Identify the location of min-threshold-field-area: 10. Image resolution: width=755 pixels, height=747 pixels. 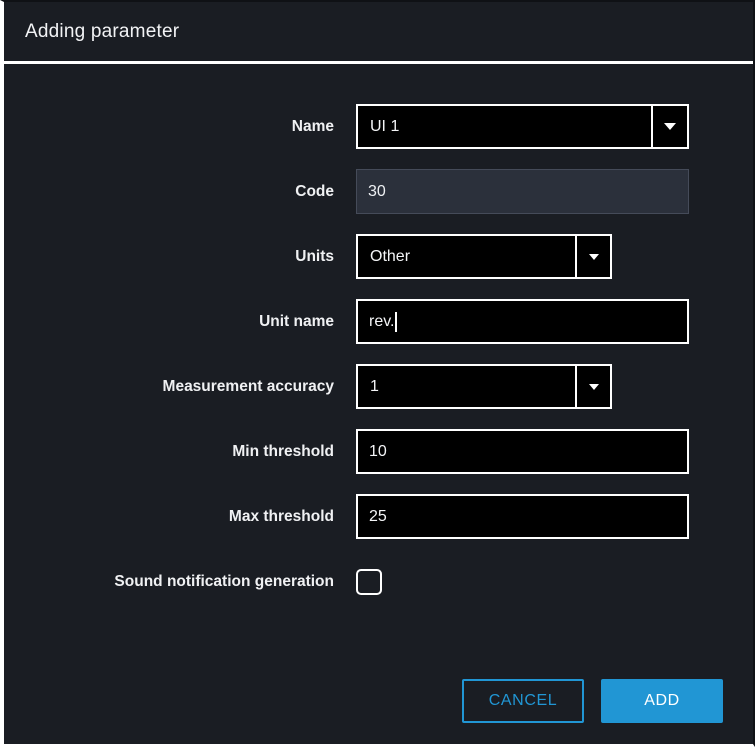
(554, 451).